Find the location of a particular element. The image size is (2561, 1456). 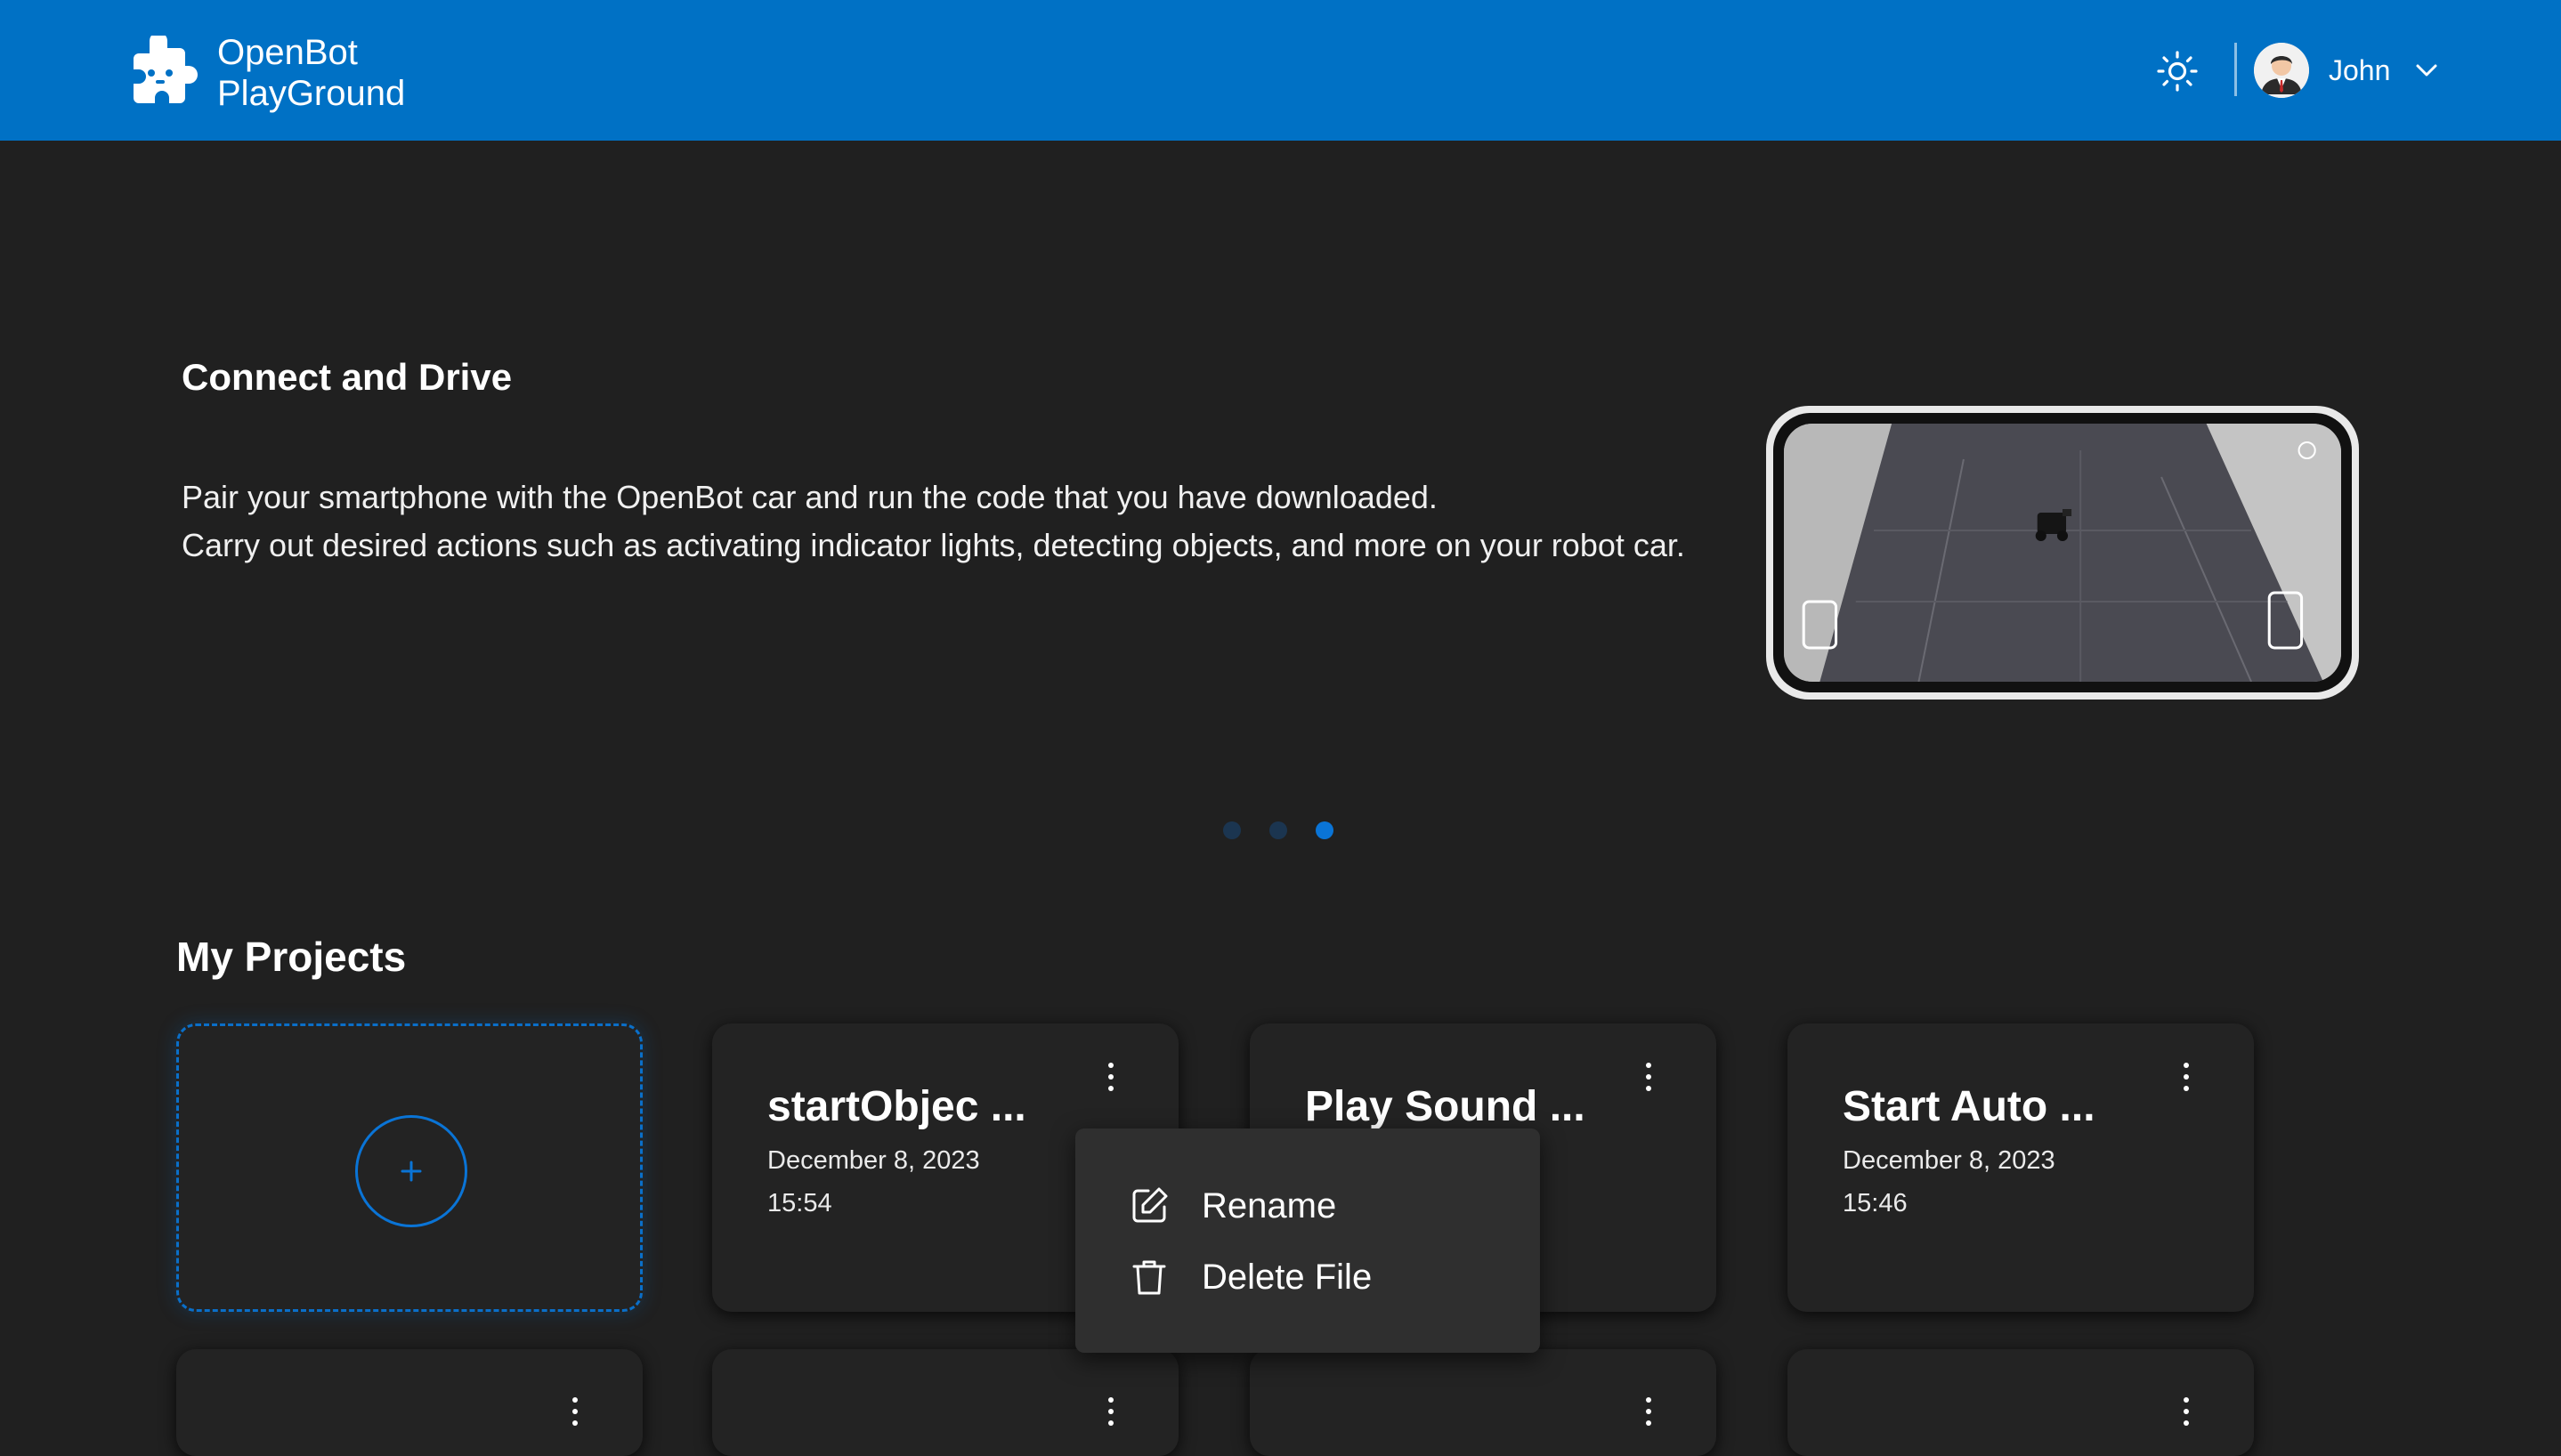

user-avatar-icon is located at coordinates (2281, 70).